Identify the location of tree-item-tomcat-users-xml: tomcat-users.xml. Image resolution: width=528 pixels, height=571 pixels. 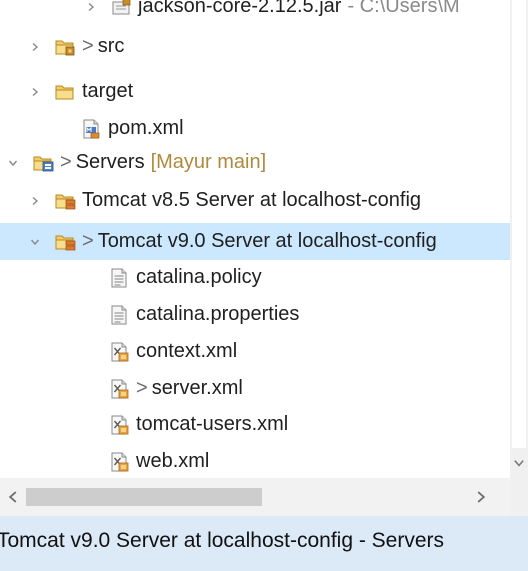
(255, 424).